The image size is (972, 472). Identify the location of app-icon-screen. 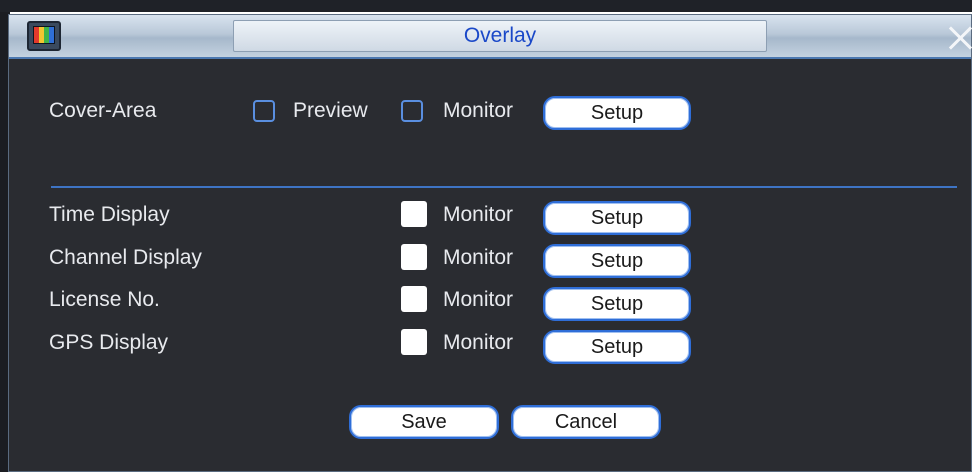
(44, 35).